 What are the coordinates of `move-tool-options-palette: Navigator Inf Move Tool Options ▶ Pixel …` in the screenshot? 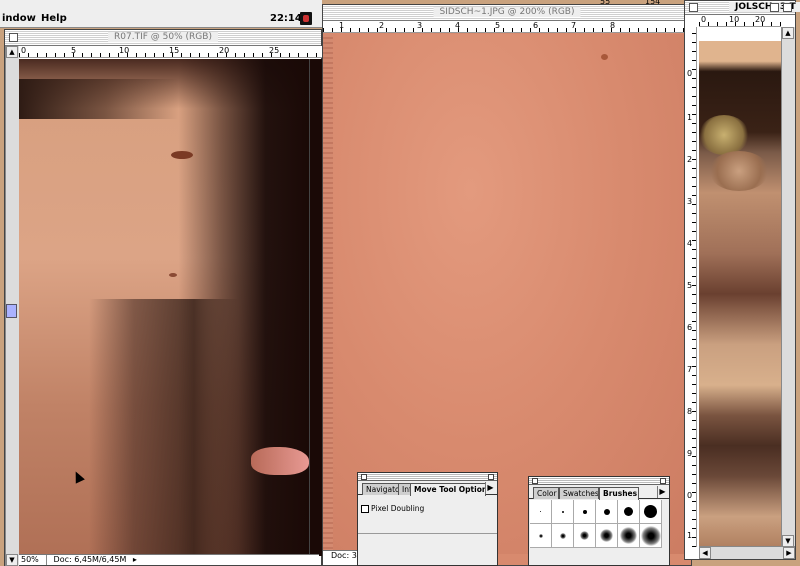 It's located at (427, 519).